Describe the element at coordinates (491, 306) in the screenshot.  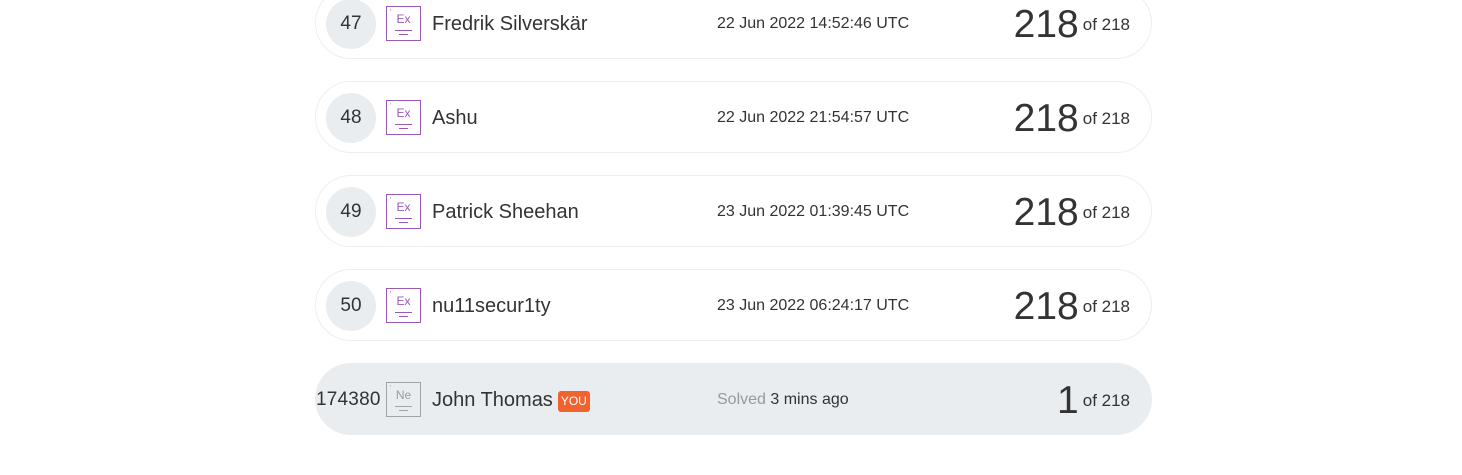
I see `player-name: nu11secur1ty` at that location.